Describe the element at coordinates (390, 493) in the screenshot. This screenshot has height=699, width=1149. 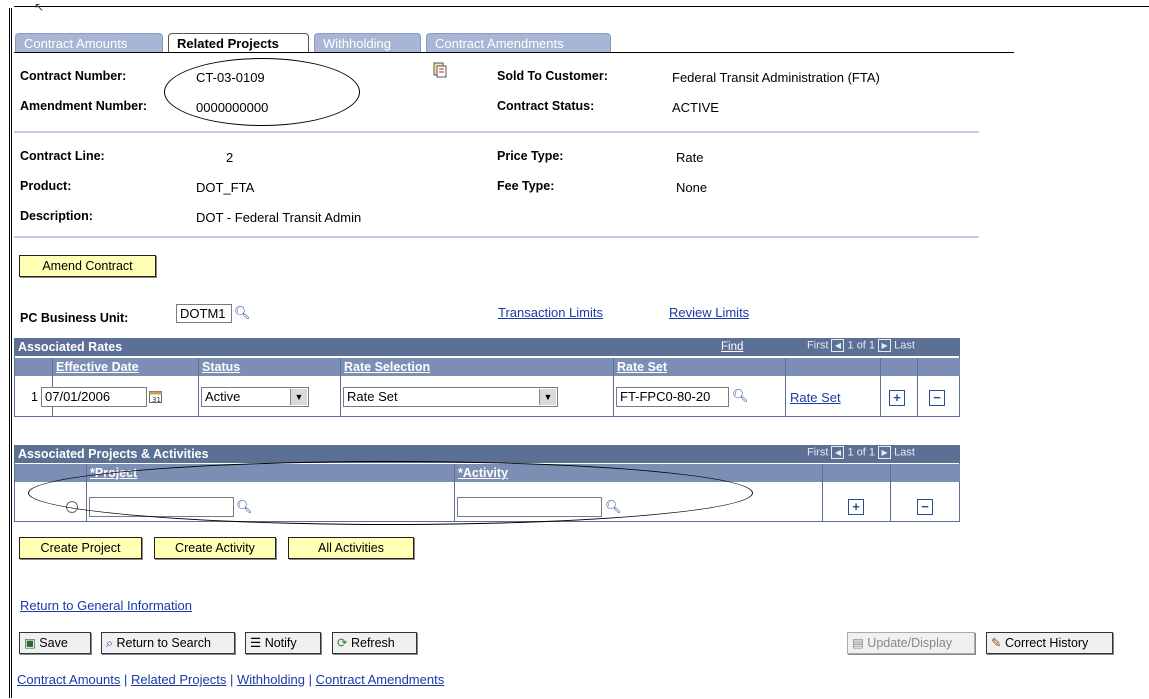
I see `annotation-oval-projects` at that location.